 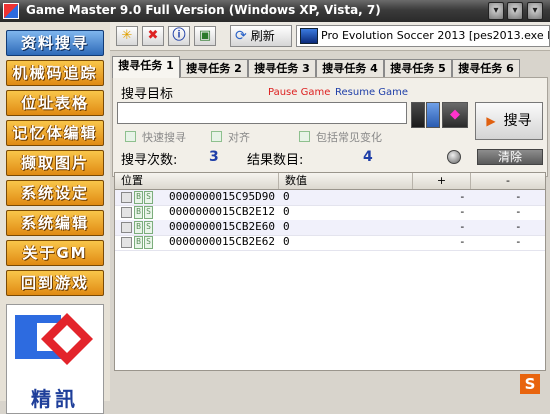 What do you see at coordinates (508, 181) in the screenshot?
I see `column-minus: -` at bounding box center [508, 181].